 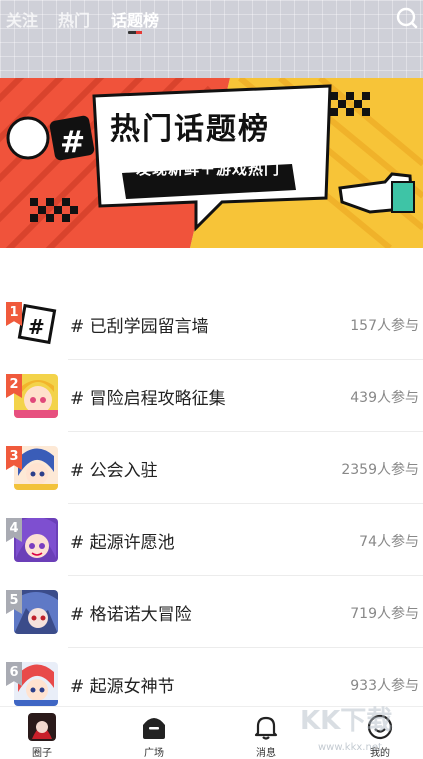 What do you see at coordinates (384, 614) in the screenshot?
I see `participant-count: 719人参与` at bounding box center [384, 614].